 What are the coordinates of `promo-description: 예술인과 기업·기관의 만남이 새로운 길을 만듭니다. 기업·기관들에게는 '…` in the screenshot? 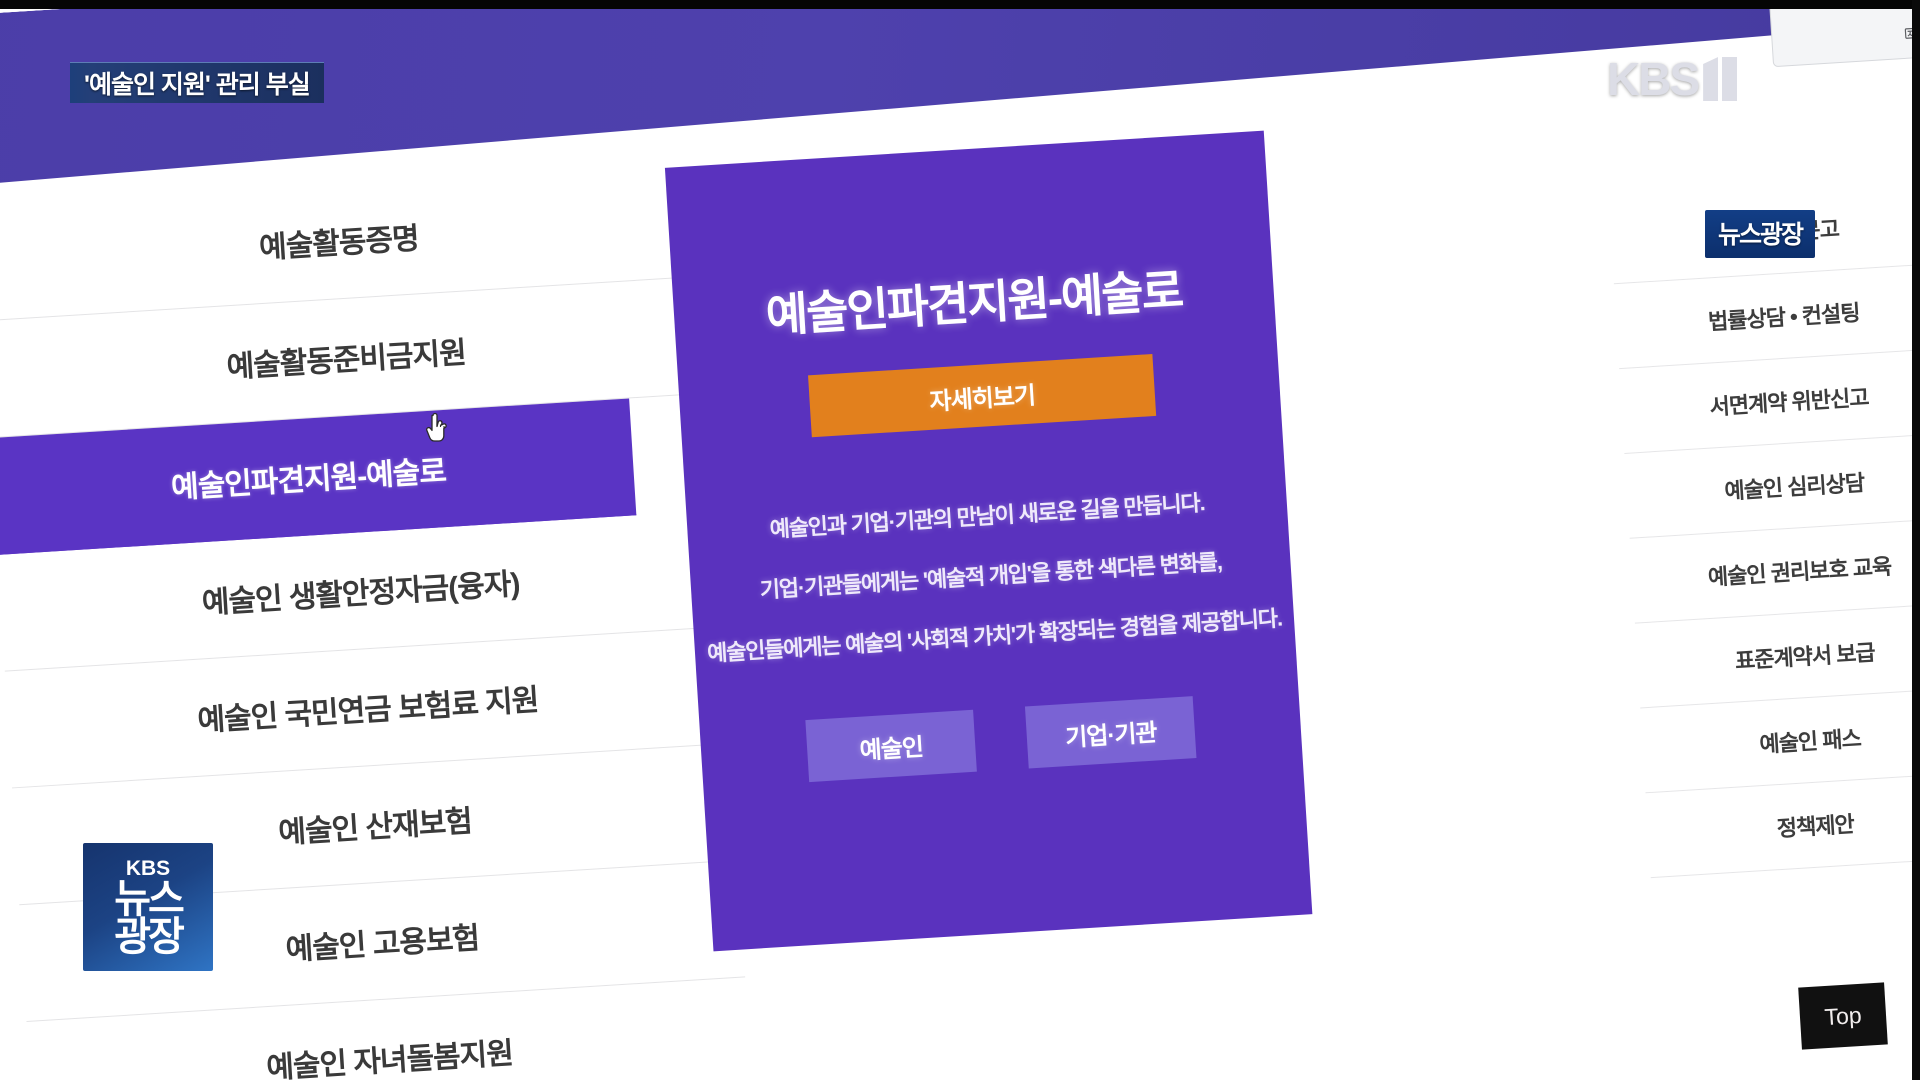 It's located at (992, 588).